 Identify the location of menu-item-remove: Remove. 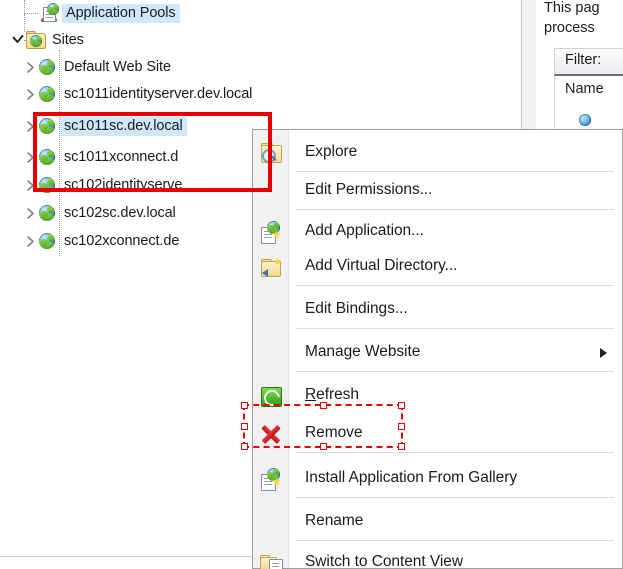
(437, 433).